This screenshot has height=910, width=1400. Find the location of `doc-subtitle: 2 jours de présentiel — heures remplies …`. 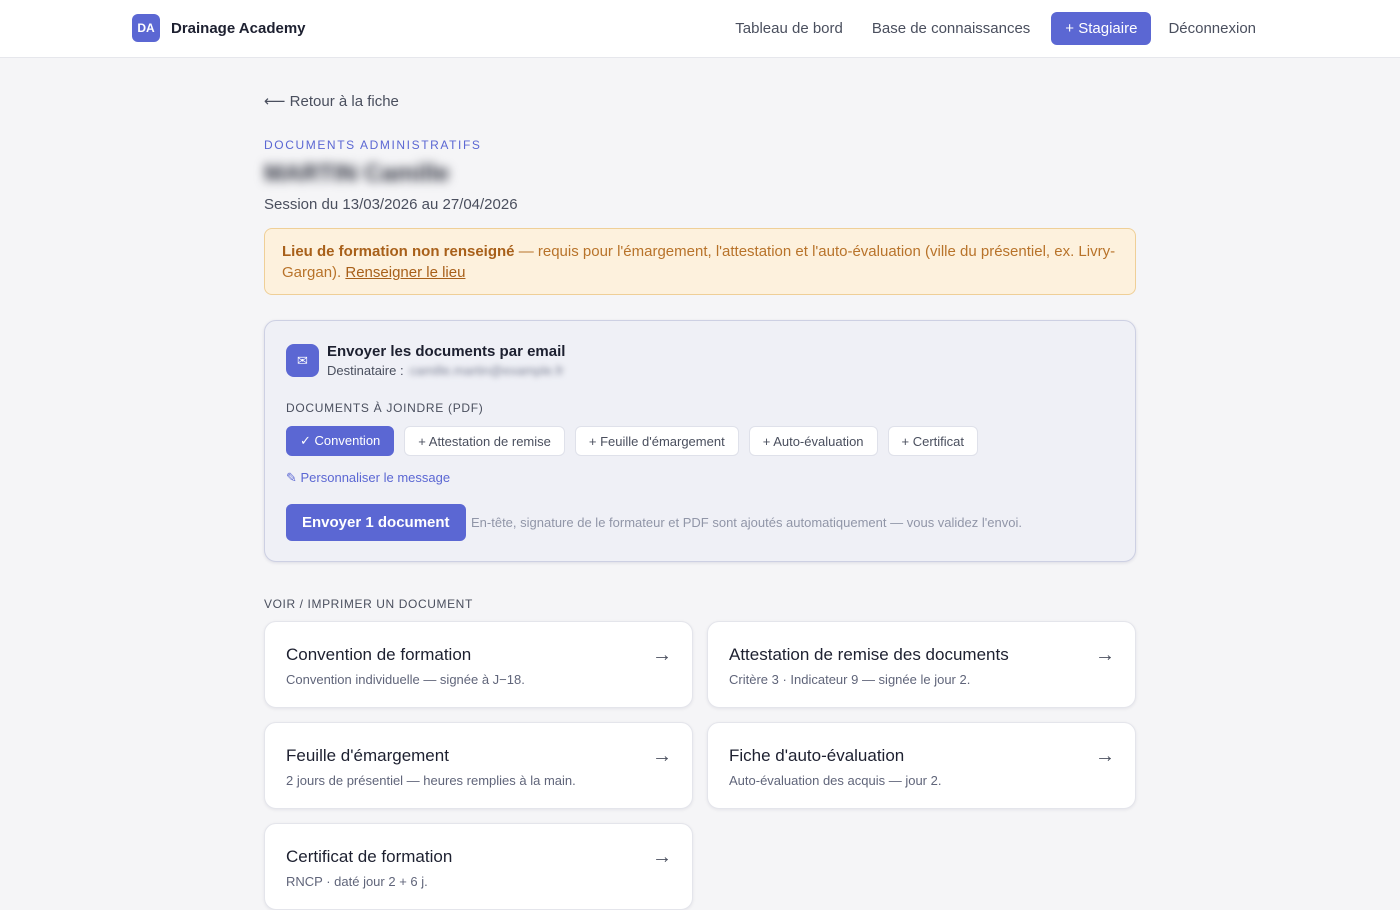

doc-subtitle: 2 jours de présentiel — heures remplies … is located at coordinates (431, 780).